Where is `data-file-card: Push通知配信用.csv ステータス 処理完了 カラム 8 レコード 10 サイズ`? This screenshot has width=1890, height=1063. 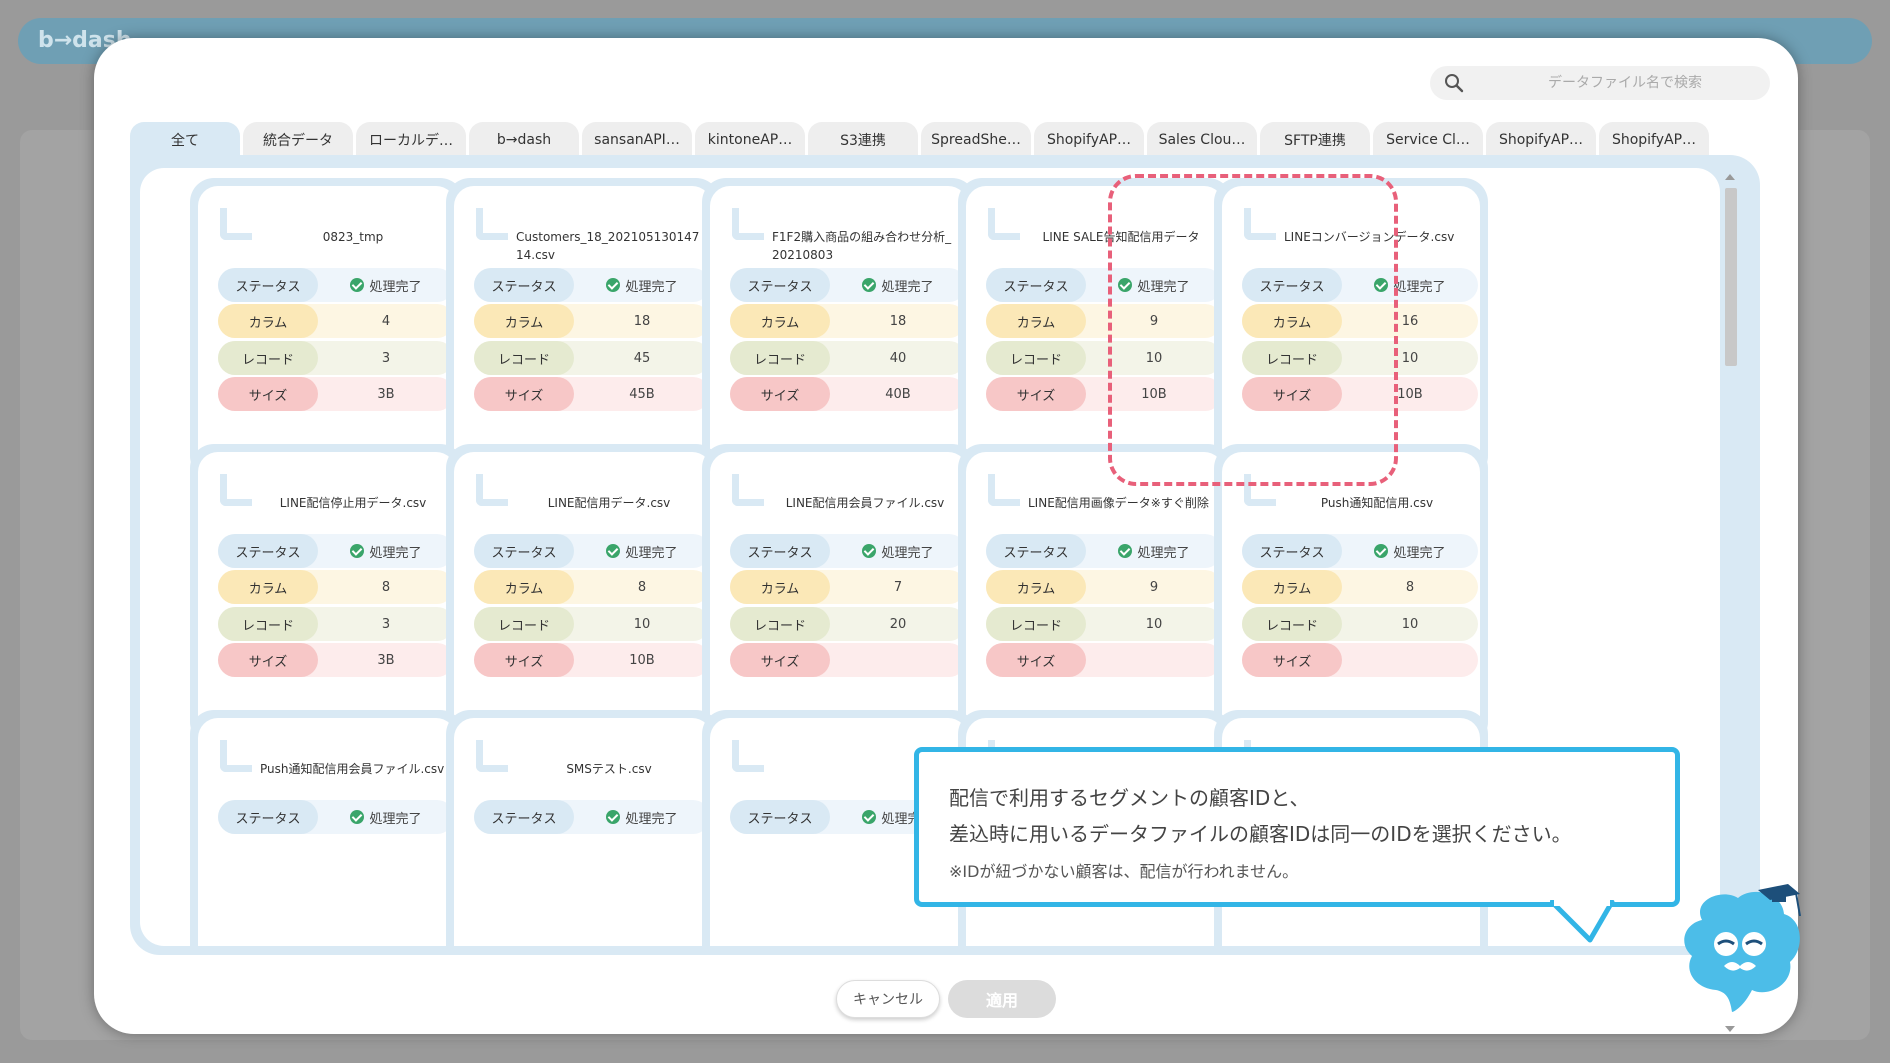 data-file-card: Push通知配信用.csv ステータス 処理完了 カラム 8 レコード 10 サイズ is located at coordinates (1351, 595).